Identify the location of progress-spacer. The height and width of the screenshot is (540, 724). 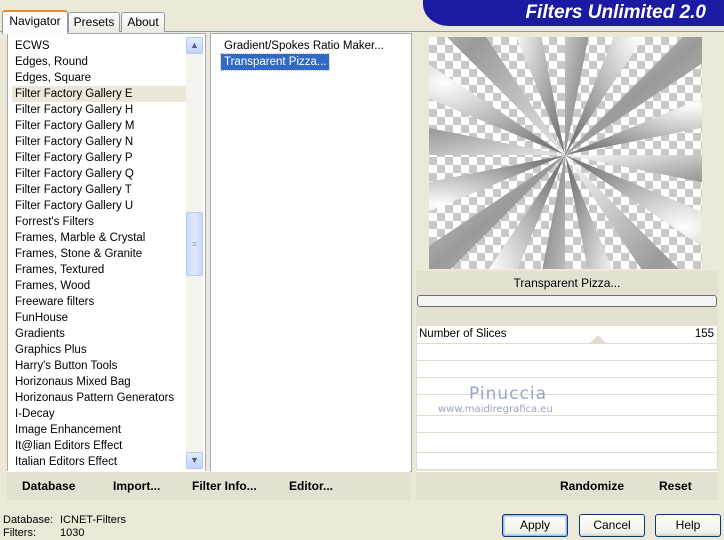
(567, 316).